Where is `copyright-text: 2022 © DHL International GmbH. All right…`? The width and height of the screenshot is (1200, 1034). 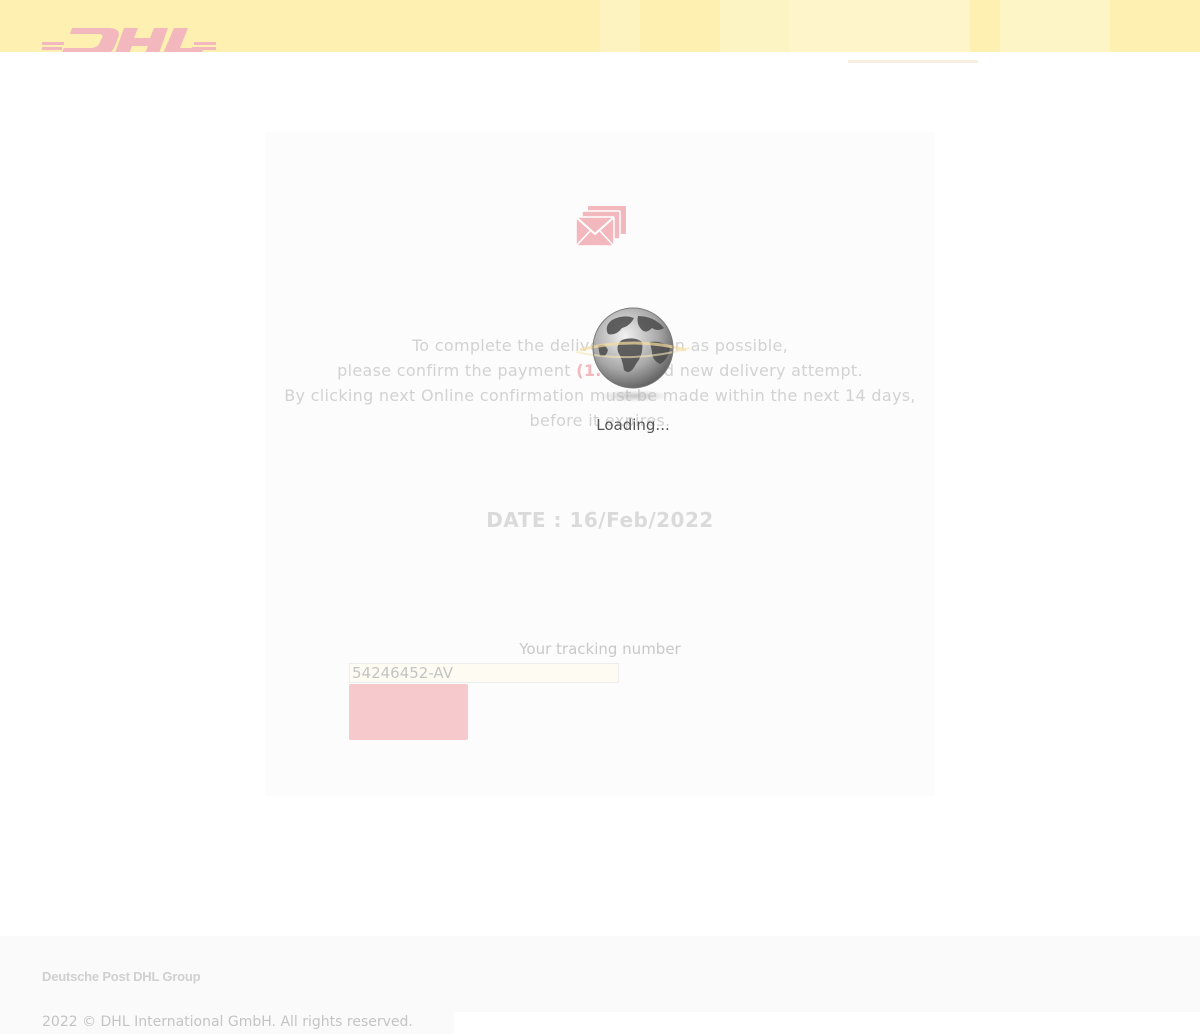
copyright-text: 2022 © DHL International GmbH. All right… is located at coordinates (227, 1022).